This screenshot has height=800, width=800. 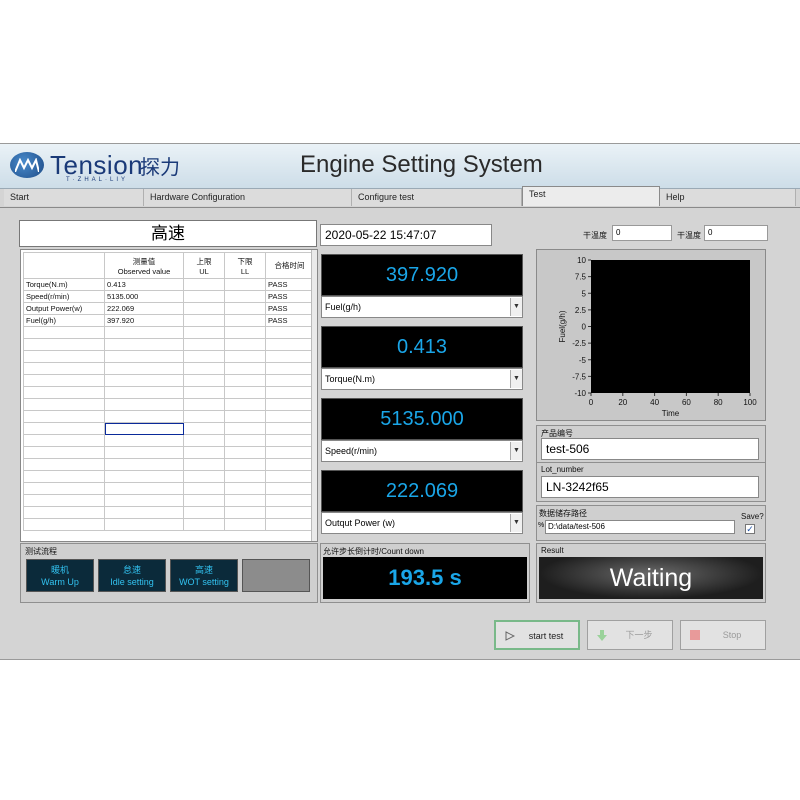 What do you see at coordinates (64, 296) in the screenshot?
I see `table-cell: Speed(r/min)` at bounding box center [64, 296].